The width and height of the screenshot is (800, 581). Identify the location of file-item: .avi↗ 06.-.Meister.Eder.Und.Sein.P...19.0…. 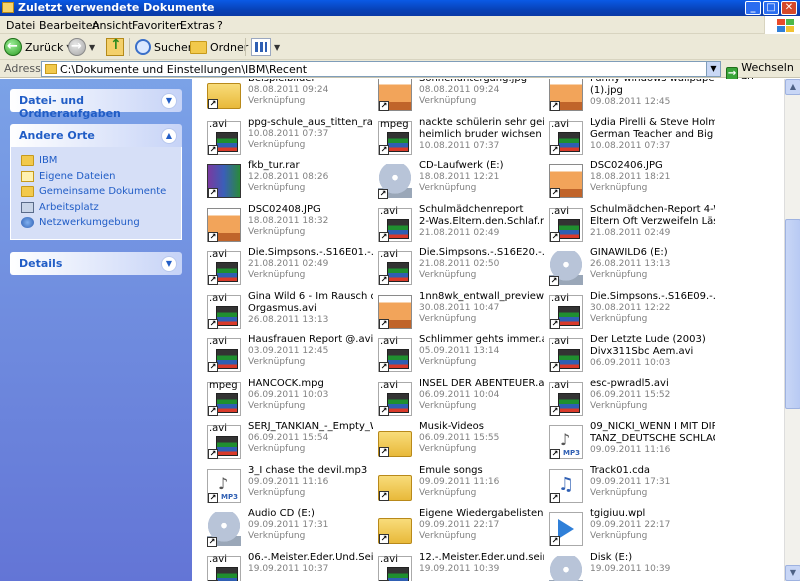
(286, 566).